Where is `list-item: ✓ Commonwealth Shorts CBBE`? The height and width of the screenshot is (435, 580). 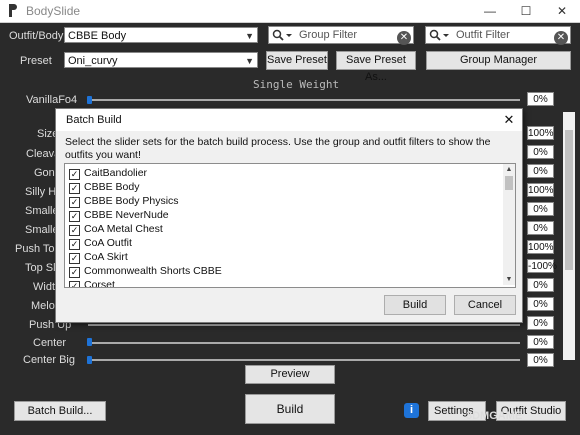
list-item: ✓ Commonwealth Shorts CBBE is located at coordinates (145, 271).